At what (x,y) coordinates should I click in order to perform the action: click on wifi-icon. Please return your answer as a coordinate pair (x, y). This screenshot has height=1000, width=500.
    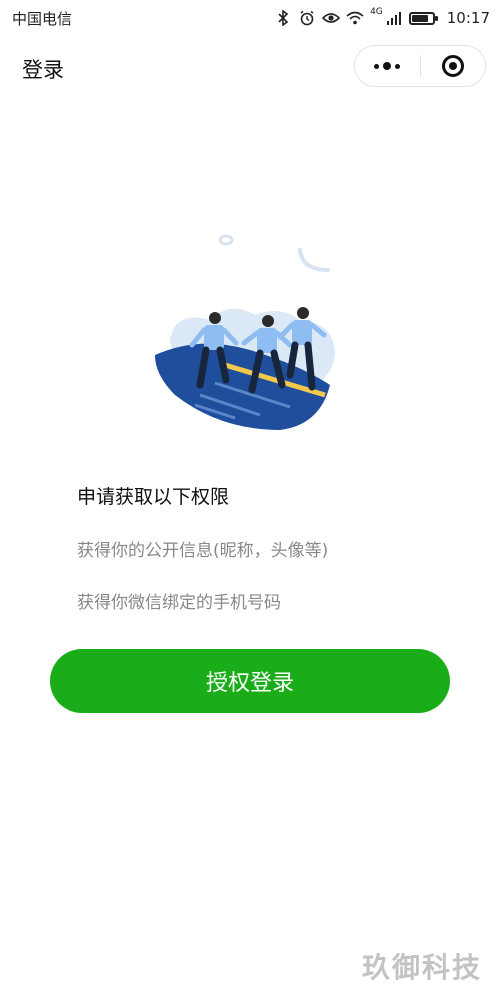
    Looking at the image, I should click on (355, 18).